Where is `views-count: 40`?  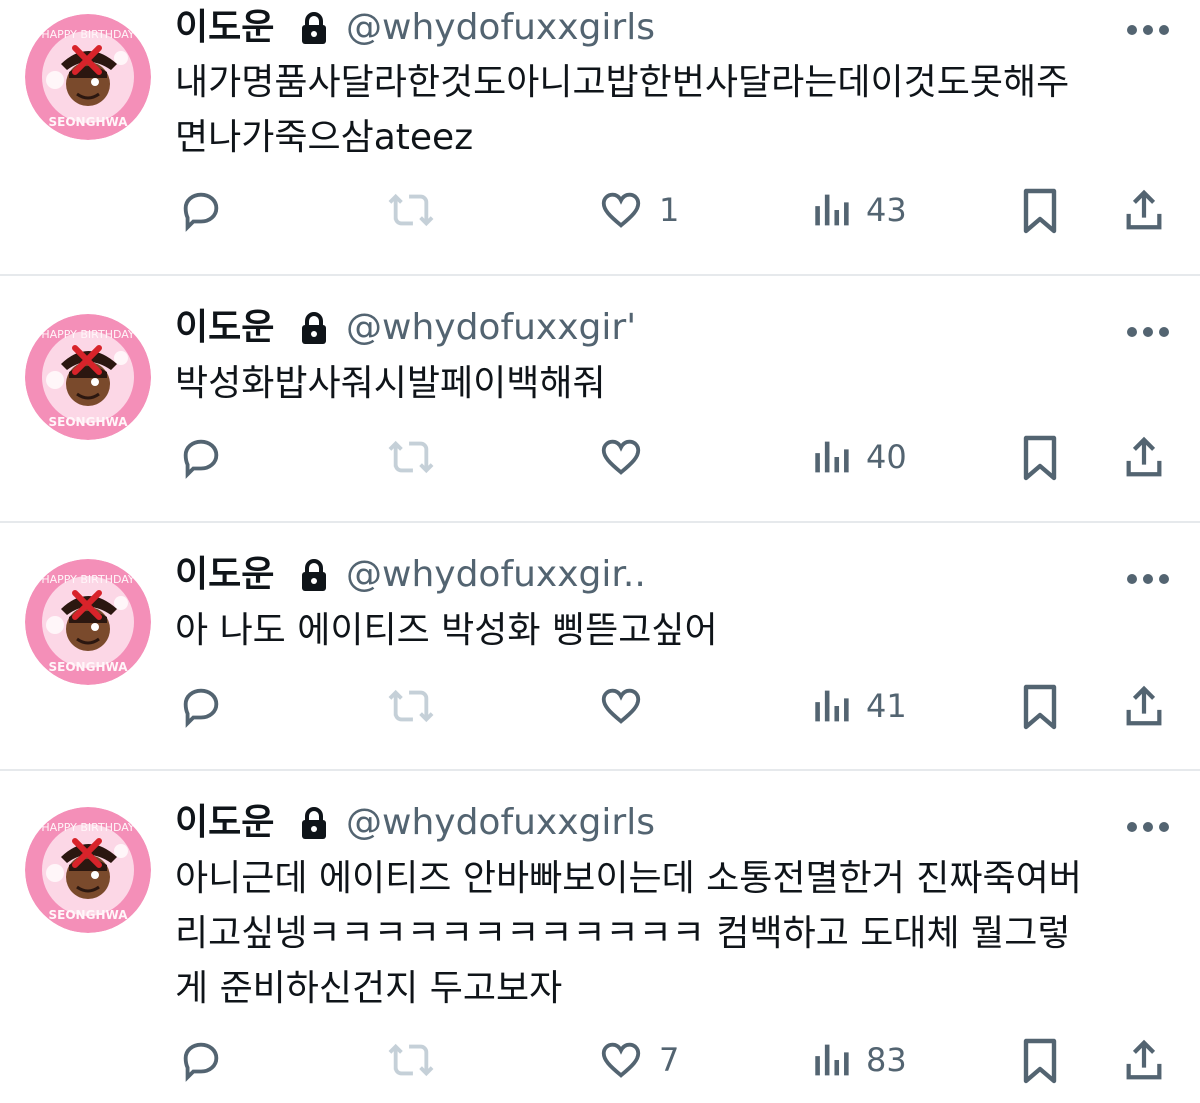 views-count: 40 is located at coordinates (886, 457).